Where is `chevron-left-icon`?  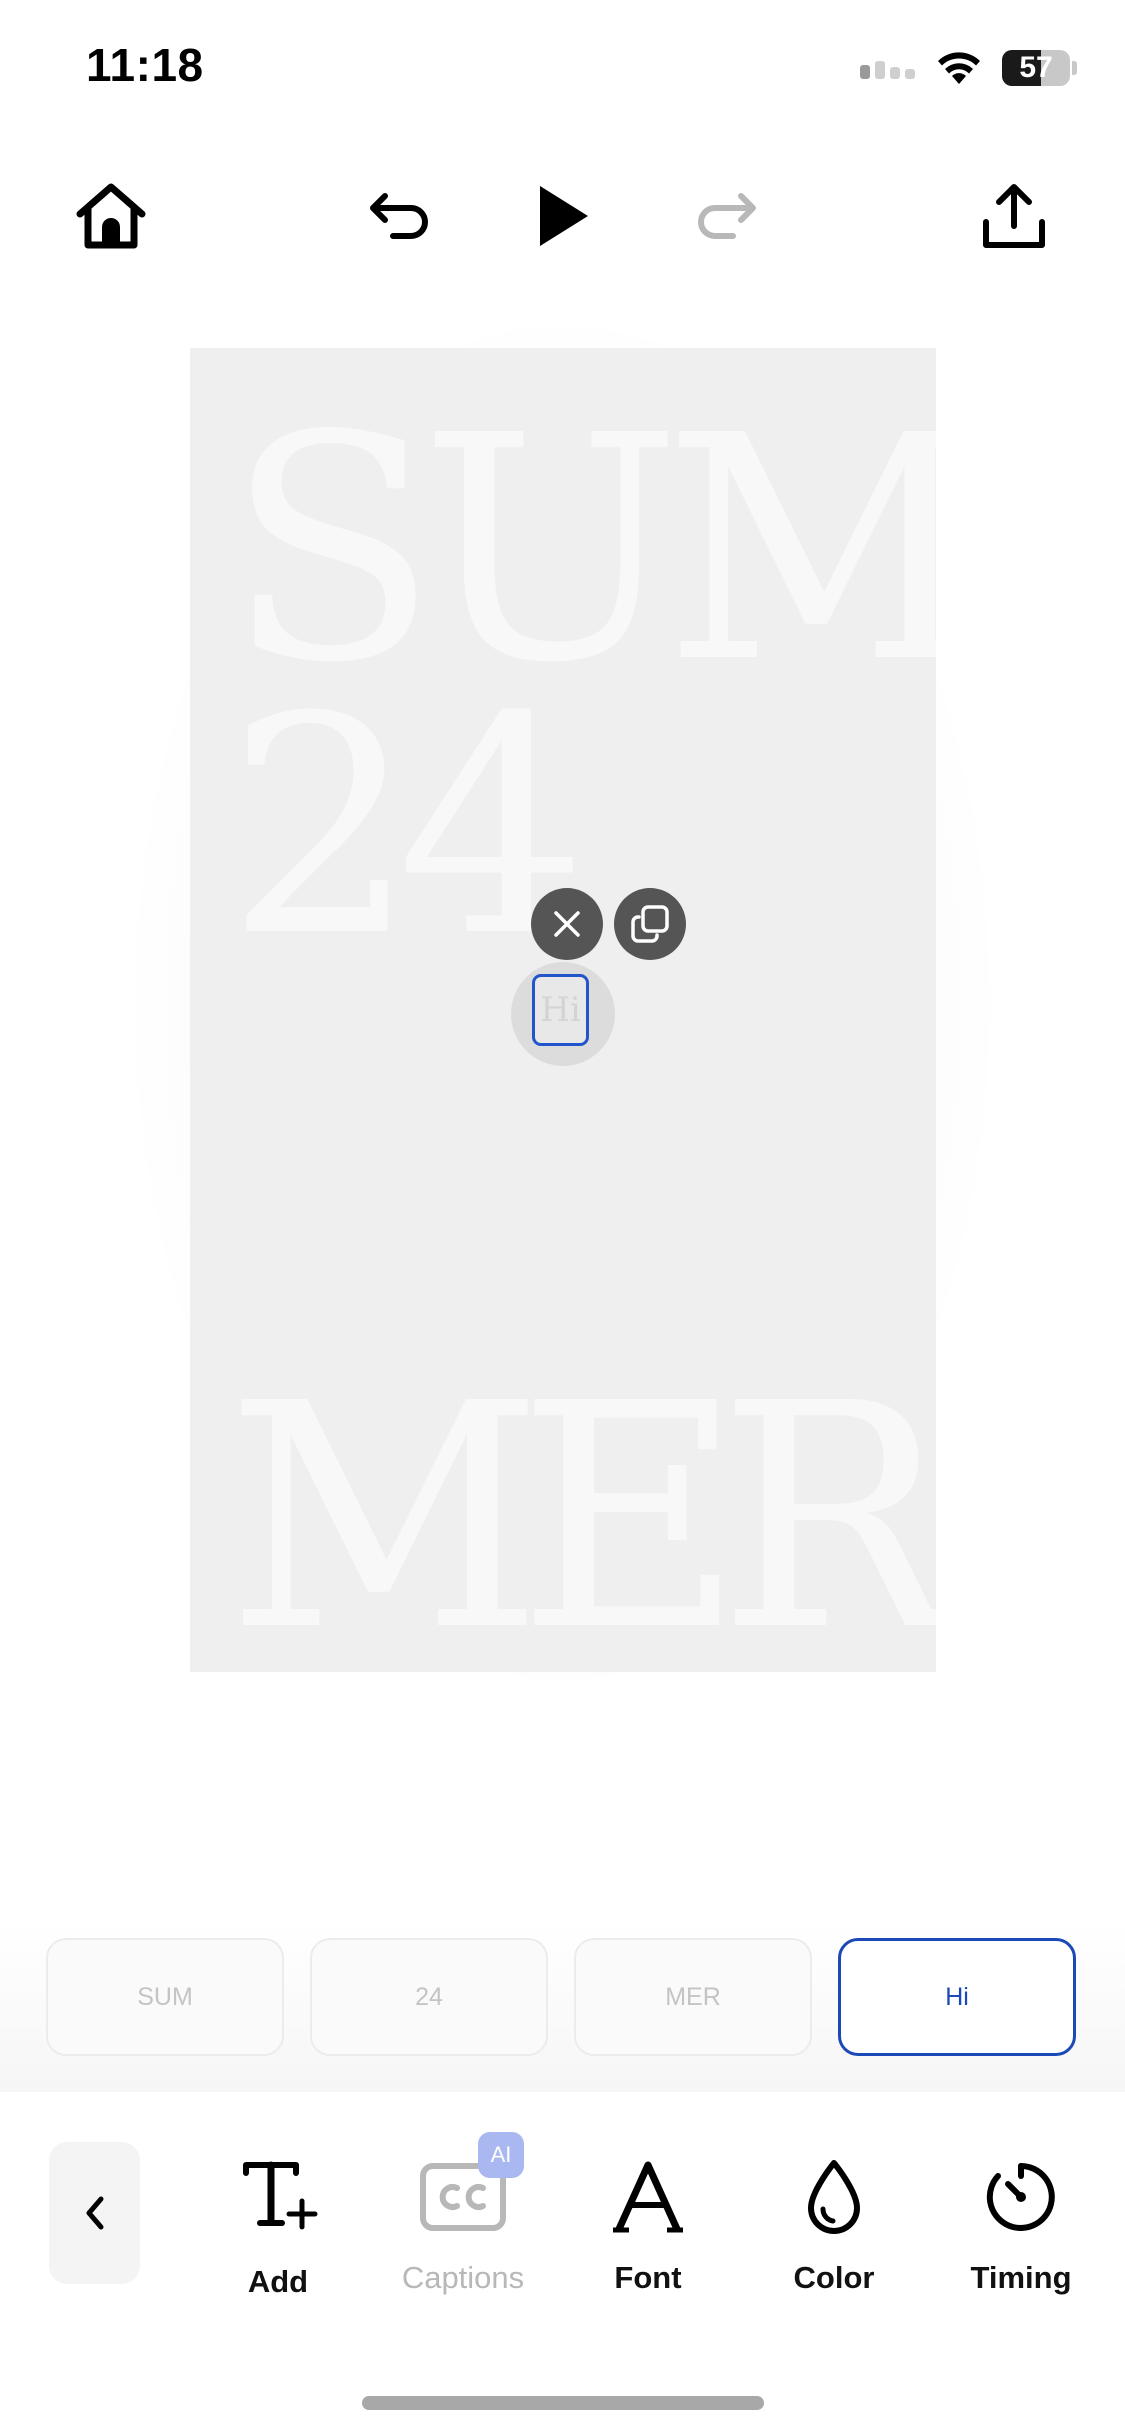
chevron-left-icon is located at coordinates (94, 2213).